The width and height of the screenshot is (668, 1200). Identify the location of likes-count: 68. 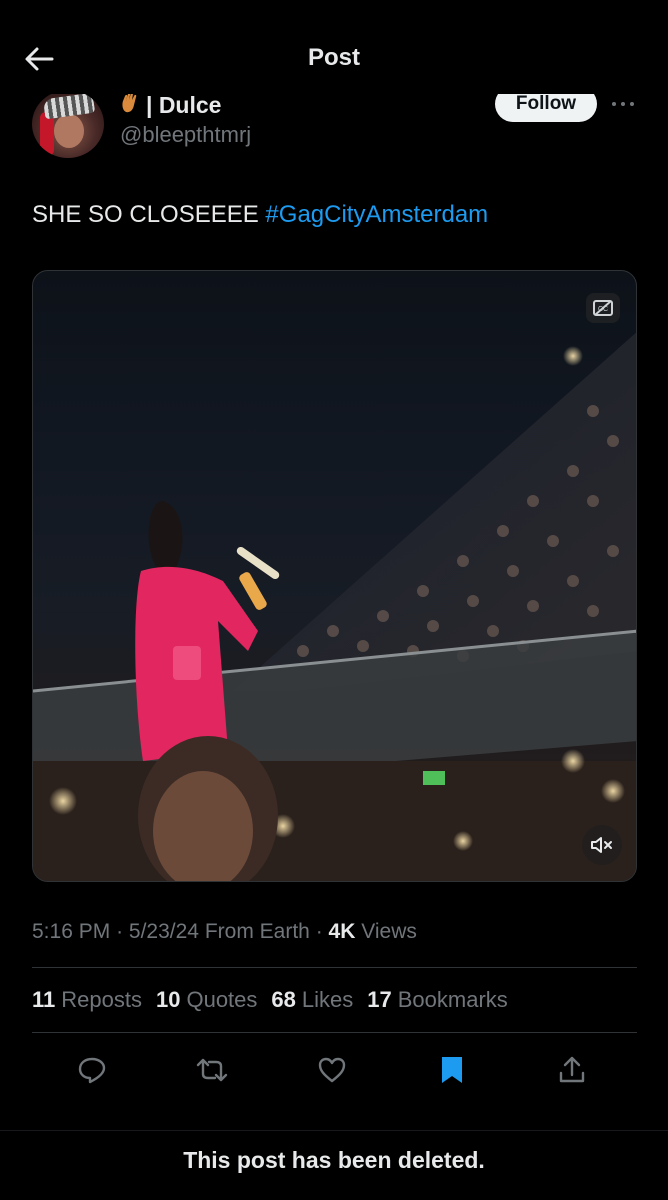
(283, 999).